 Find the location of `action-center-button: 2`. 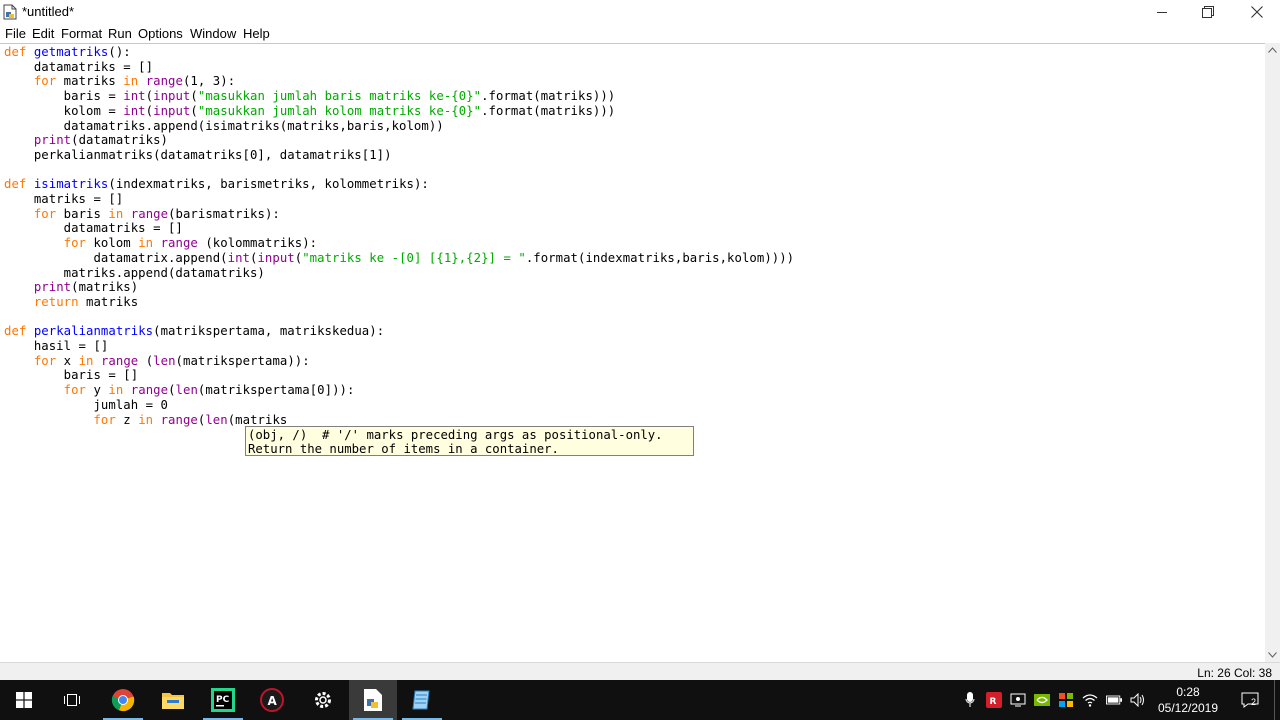

action-center-button: 2 is located at coordinates (1250, 700).